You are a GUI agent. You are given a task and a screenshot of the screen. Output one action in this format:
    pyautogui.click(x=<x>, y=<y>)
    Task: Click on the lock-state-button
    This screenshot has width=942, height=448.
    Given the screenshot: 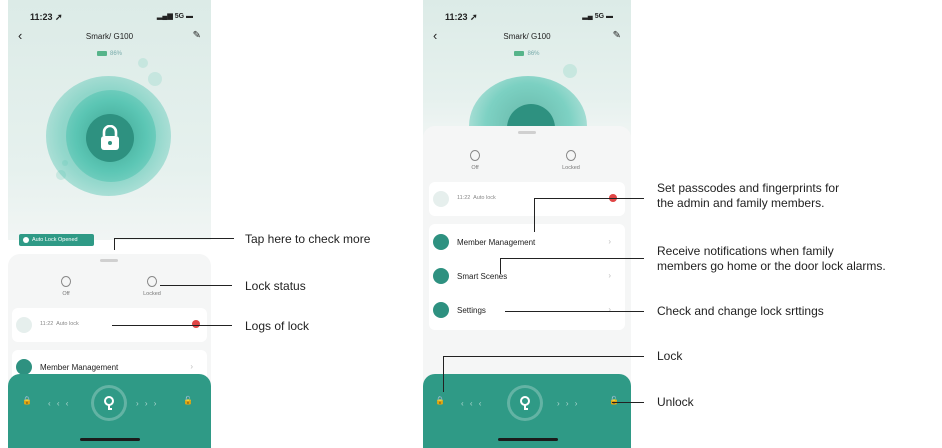 What is the action you would take?
    pyautogui.click(x=110, y=138)
    